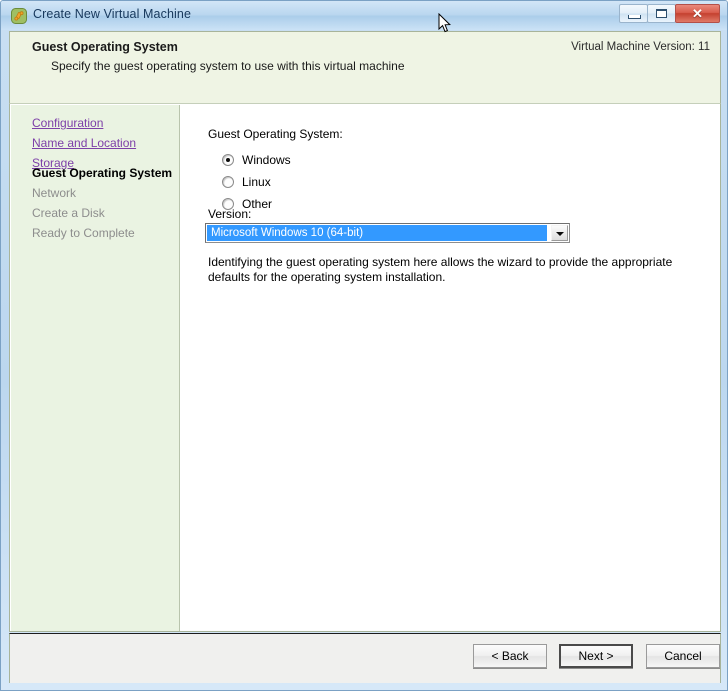  I want to click on close-icon: ✕, so click(697, 13).